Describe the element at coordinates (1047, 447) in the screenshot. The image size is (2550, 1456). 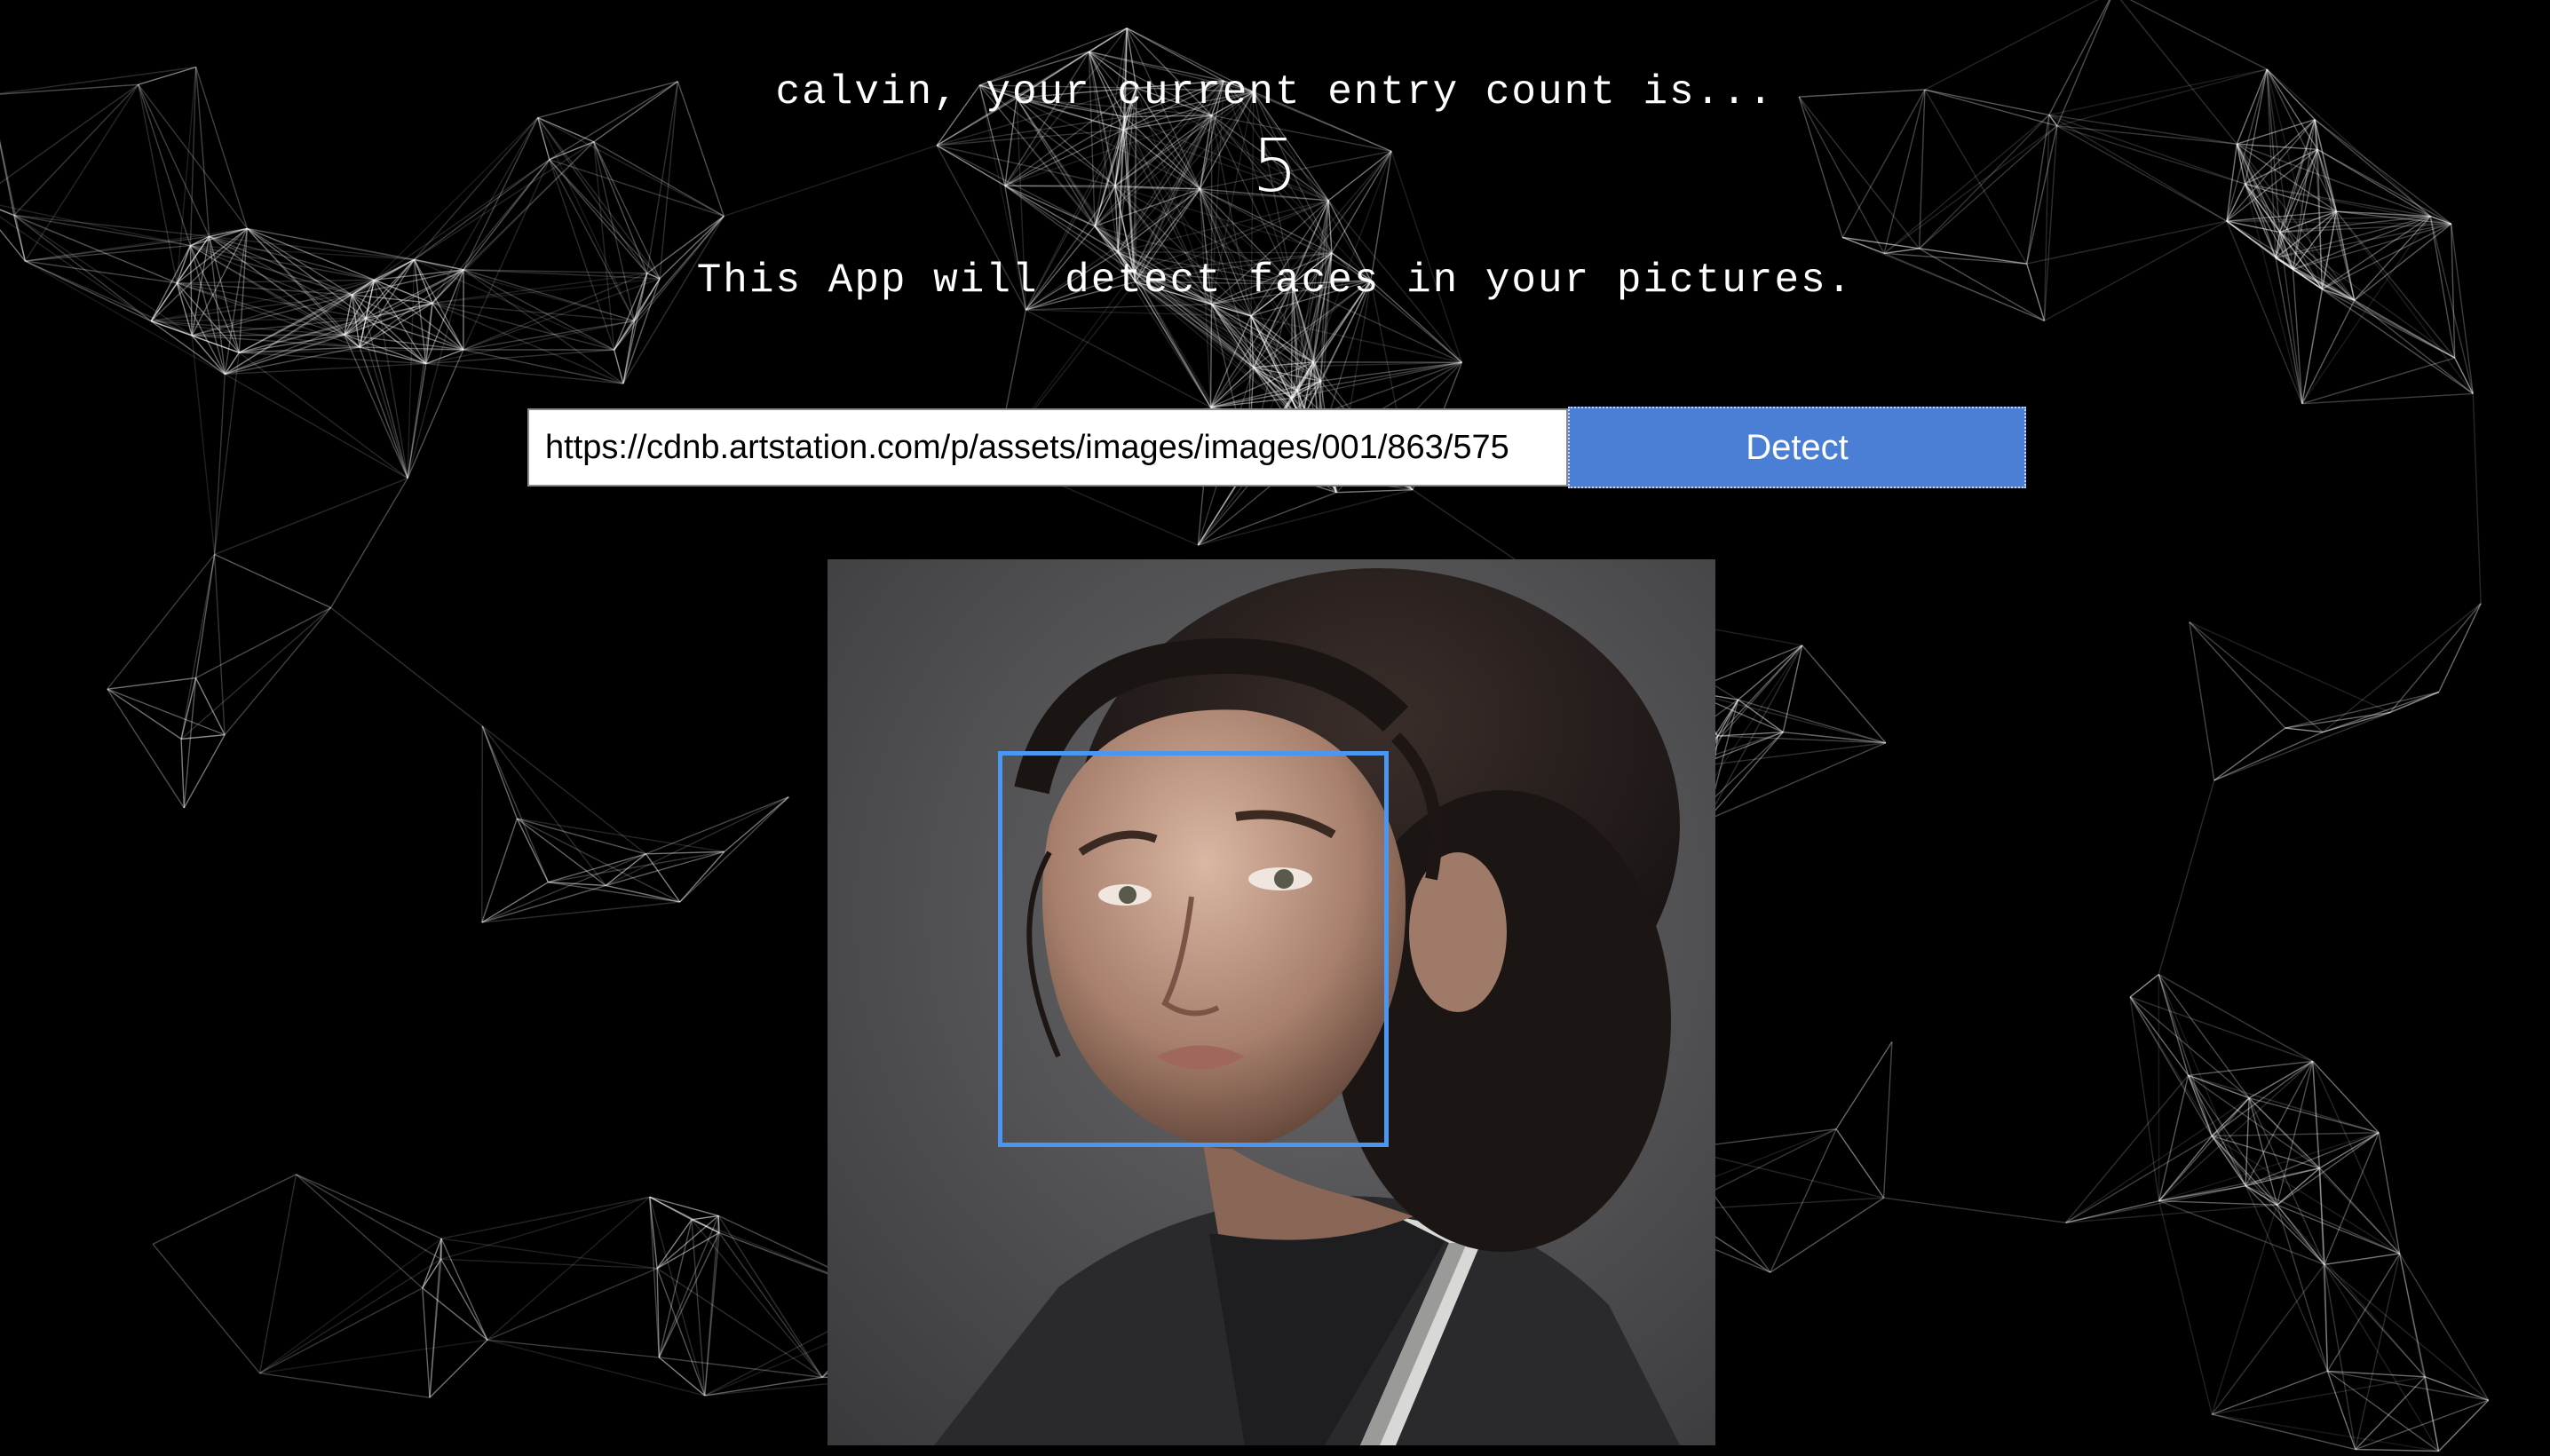
I see `image-url-input` at that location.